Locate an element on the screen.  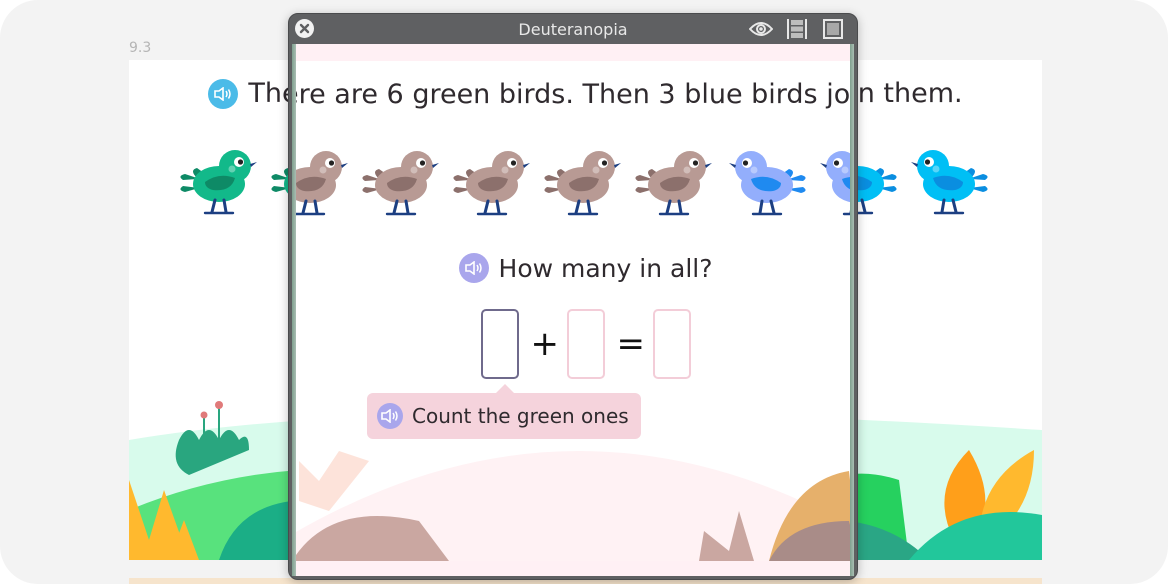
simulator-left-edge is located at coordinates (294, 310).